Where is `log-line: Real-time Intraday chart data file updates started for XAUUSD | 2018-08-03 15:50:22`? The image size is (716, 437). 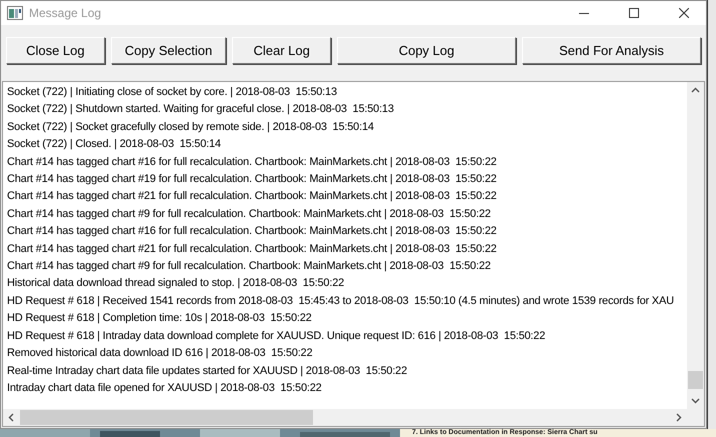
log-line: Real-time Intraday chart data file updates started for XAUUSD | 2018-08-03 15:50:22 is located at coordinates (207, 371).